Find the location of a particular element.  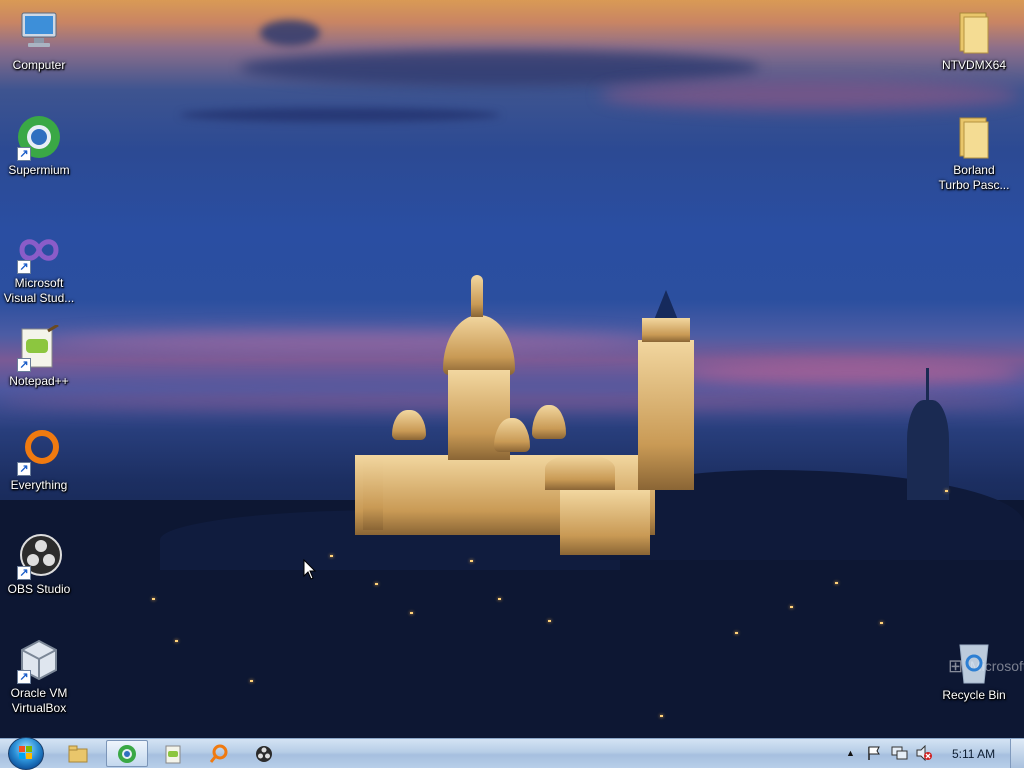

desktop-icon-obs-studio: ↗ OBS Studio is located at coordinates (39, 564).